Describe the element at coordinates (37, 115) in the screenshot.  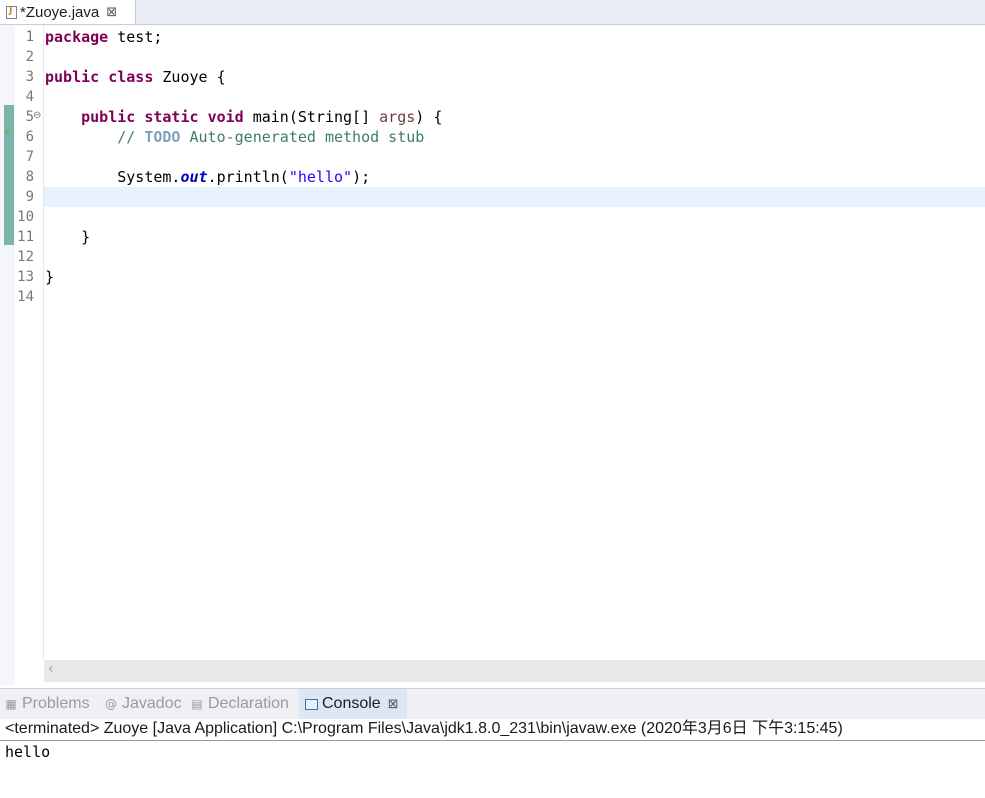
I see `collapse-icon: ⊖` at that location.